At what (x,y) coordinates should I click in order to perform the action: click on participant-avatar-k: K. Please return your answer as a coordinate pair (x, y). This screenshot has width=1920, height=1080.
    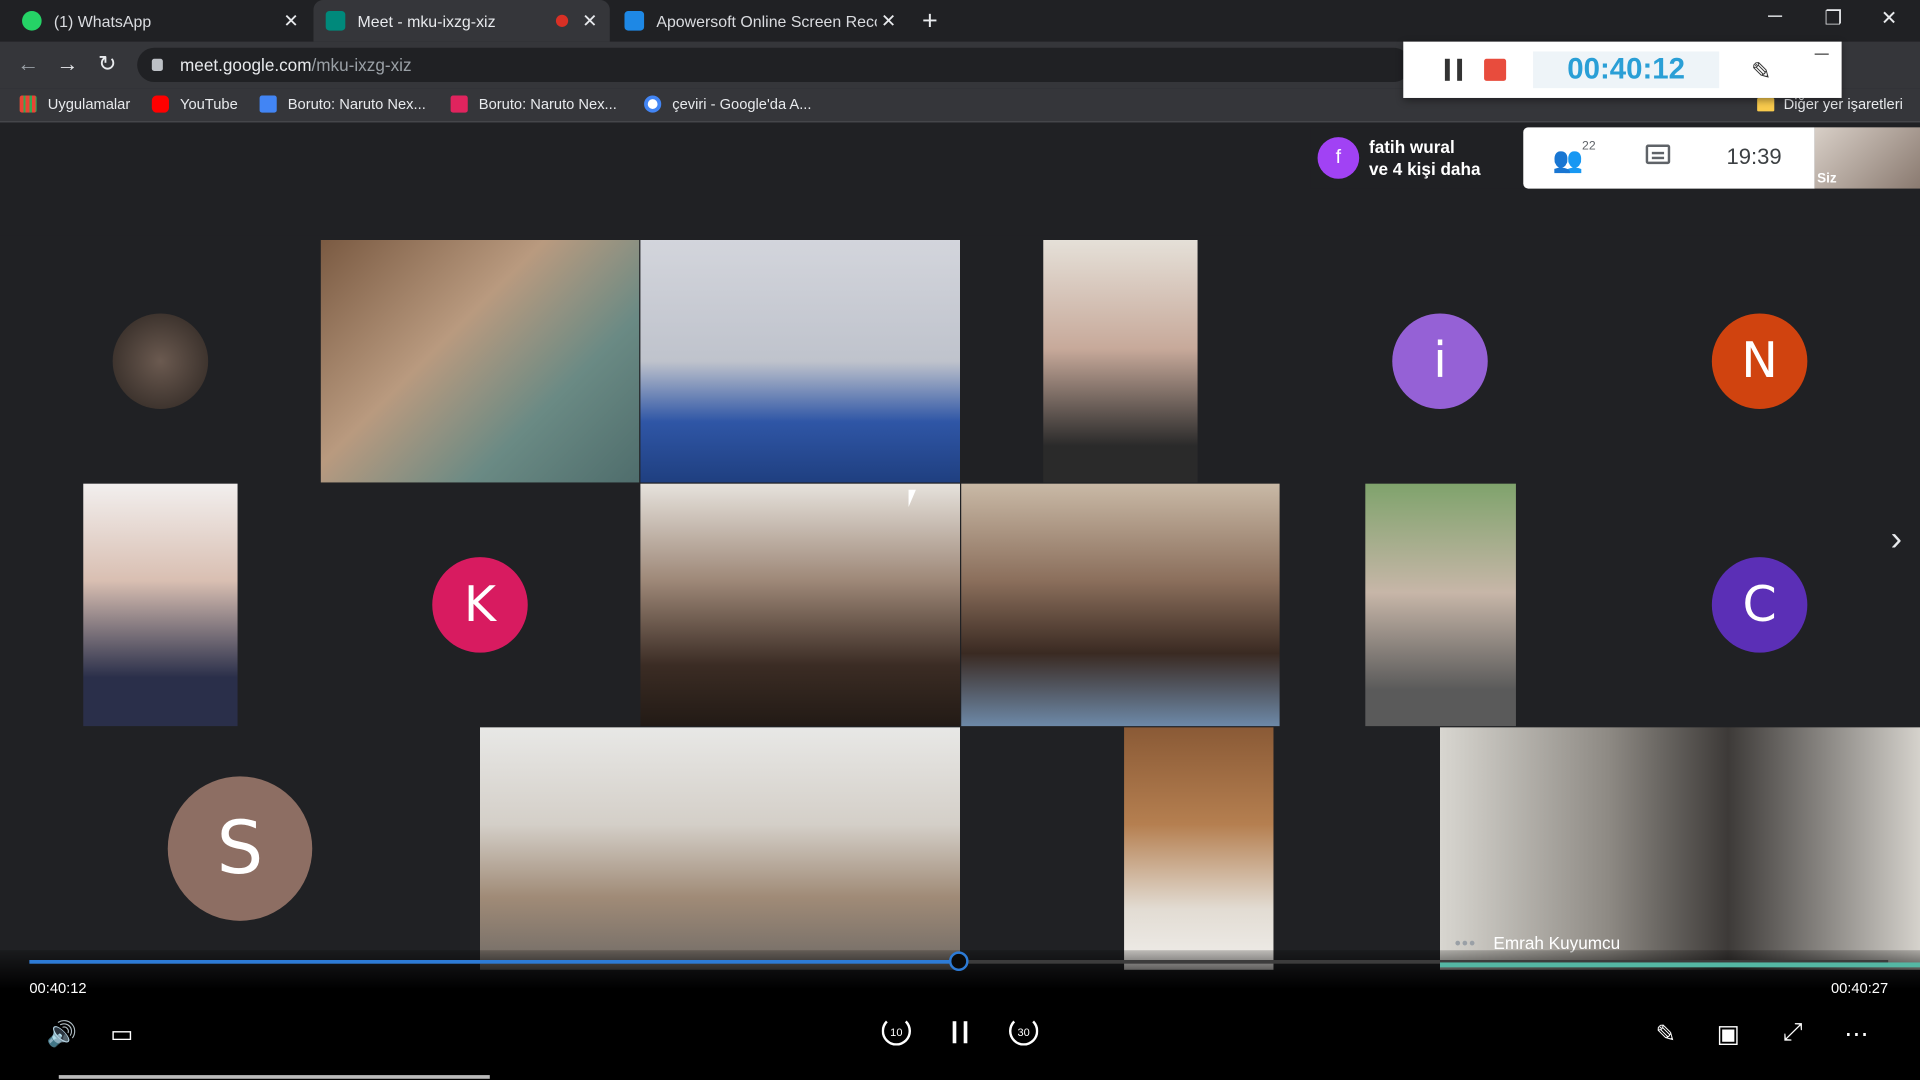
    Looking at the image, I should click on (480, 605).